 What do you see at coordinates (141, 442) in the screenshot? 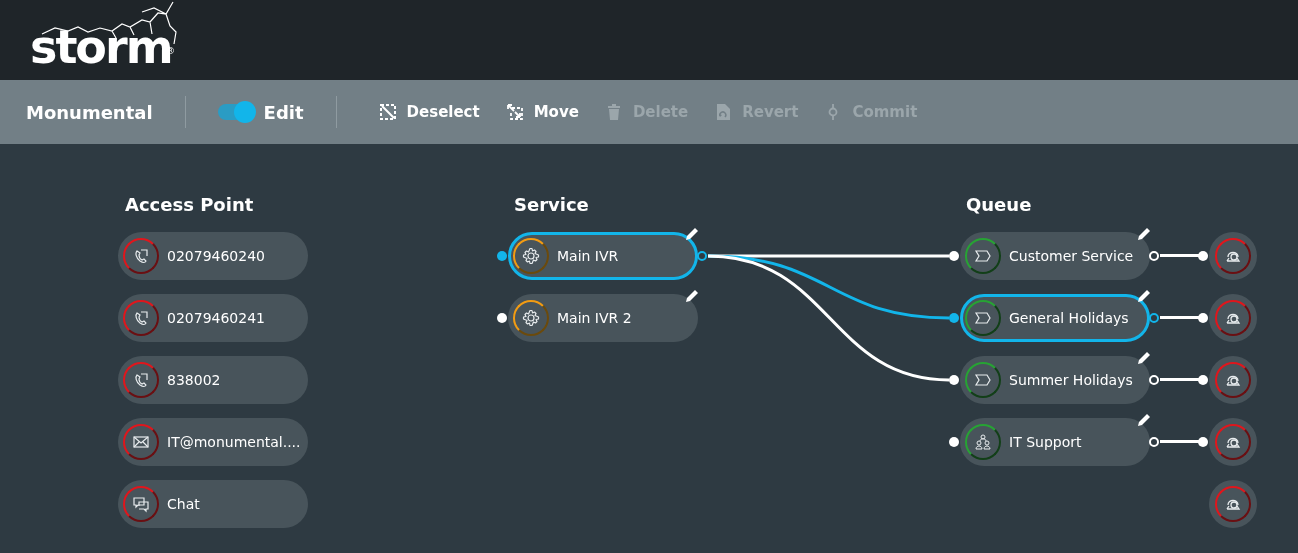
I see `envelope-icon` at bounding box center [141, 442].